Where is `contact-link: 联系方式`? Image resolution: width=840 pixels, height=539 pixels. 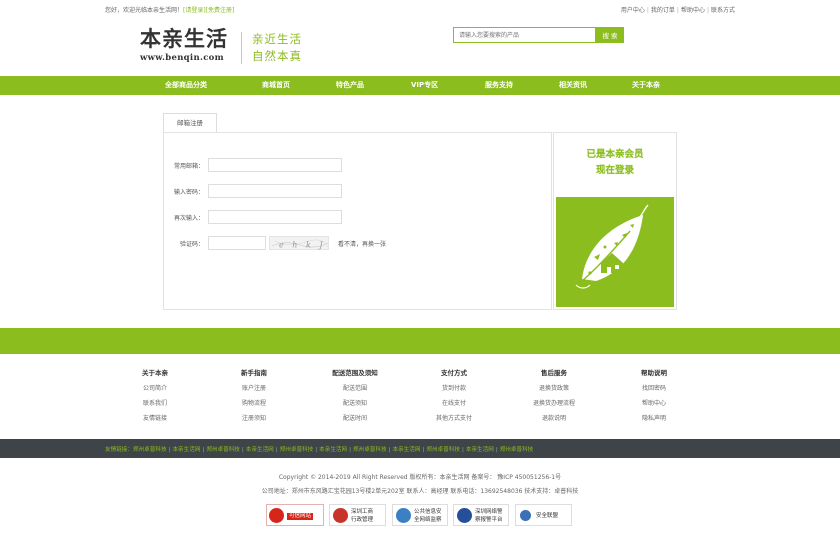 contact-link: 联系方式 is located at coordinates (723, 10).